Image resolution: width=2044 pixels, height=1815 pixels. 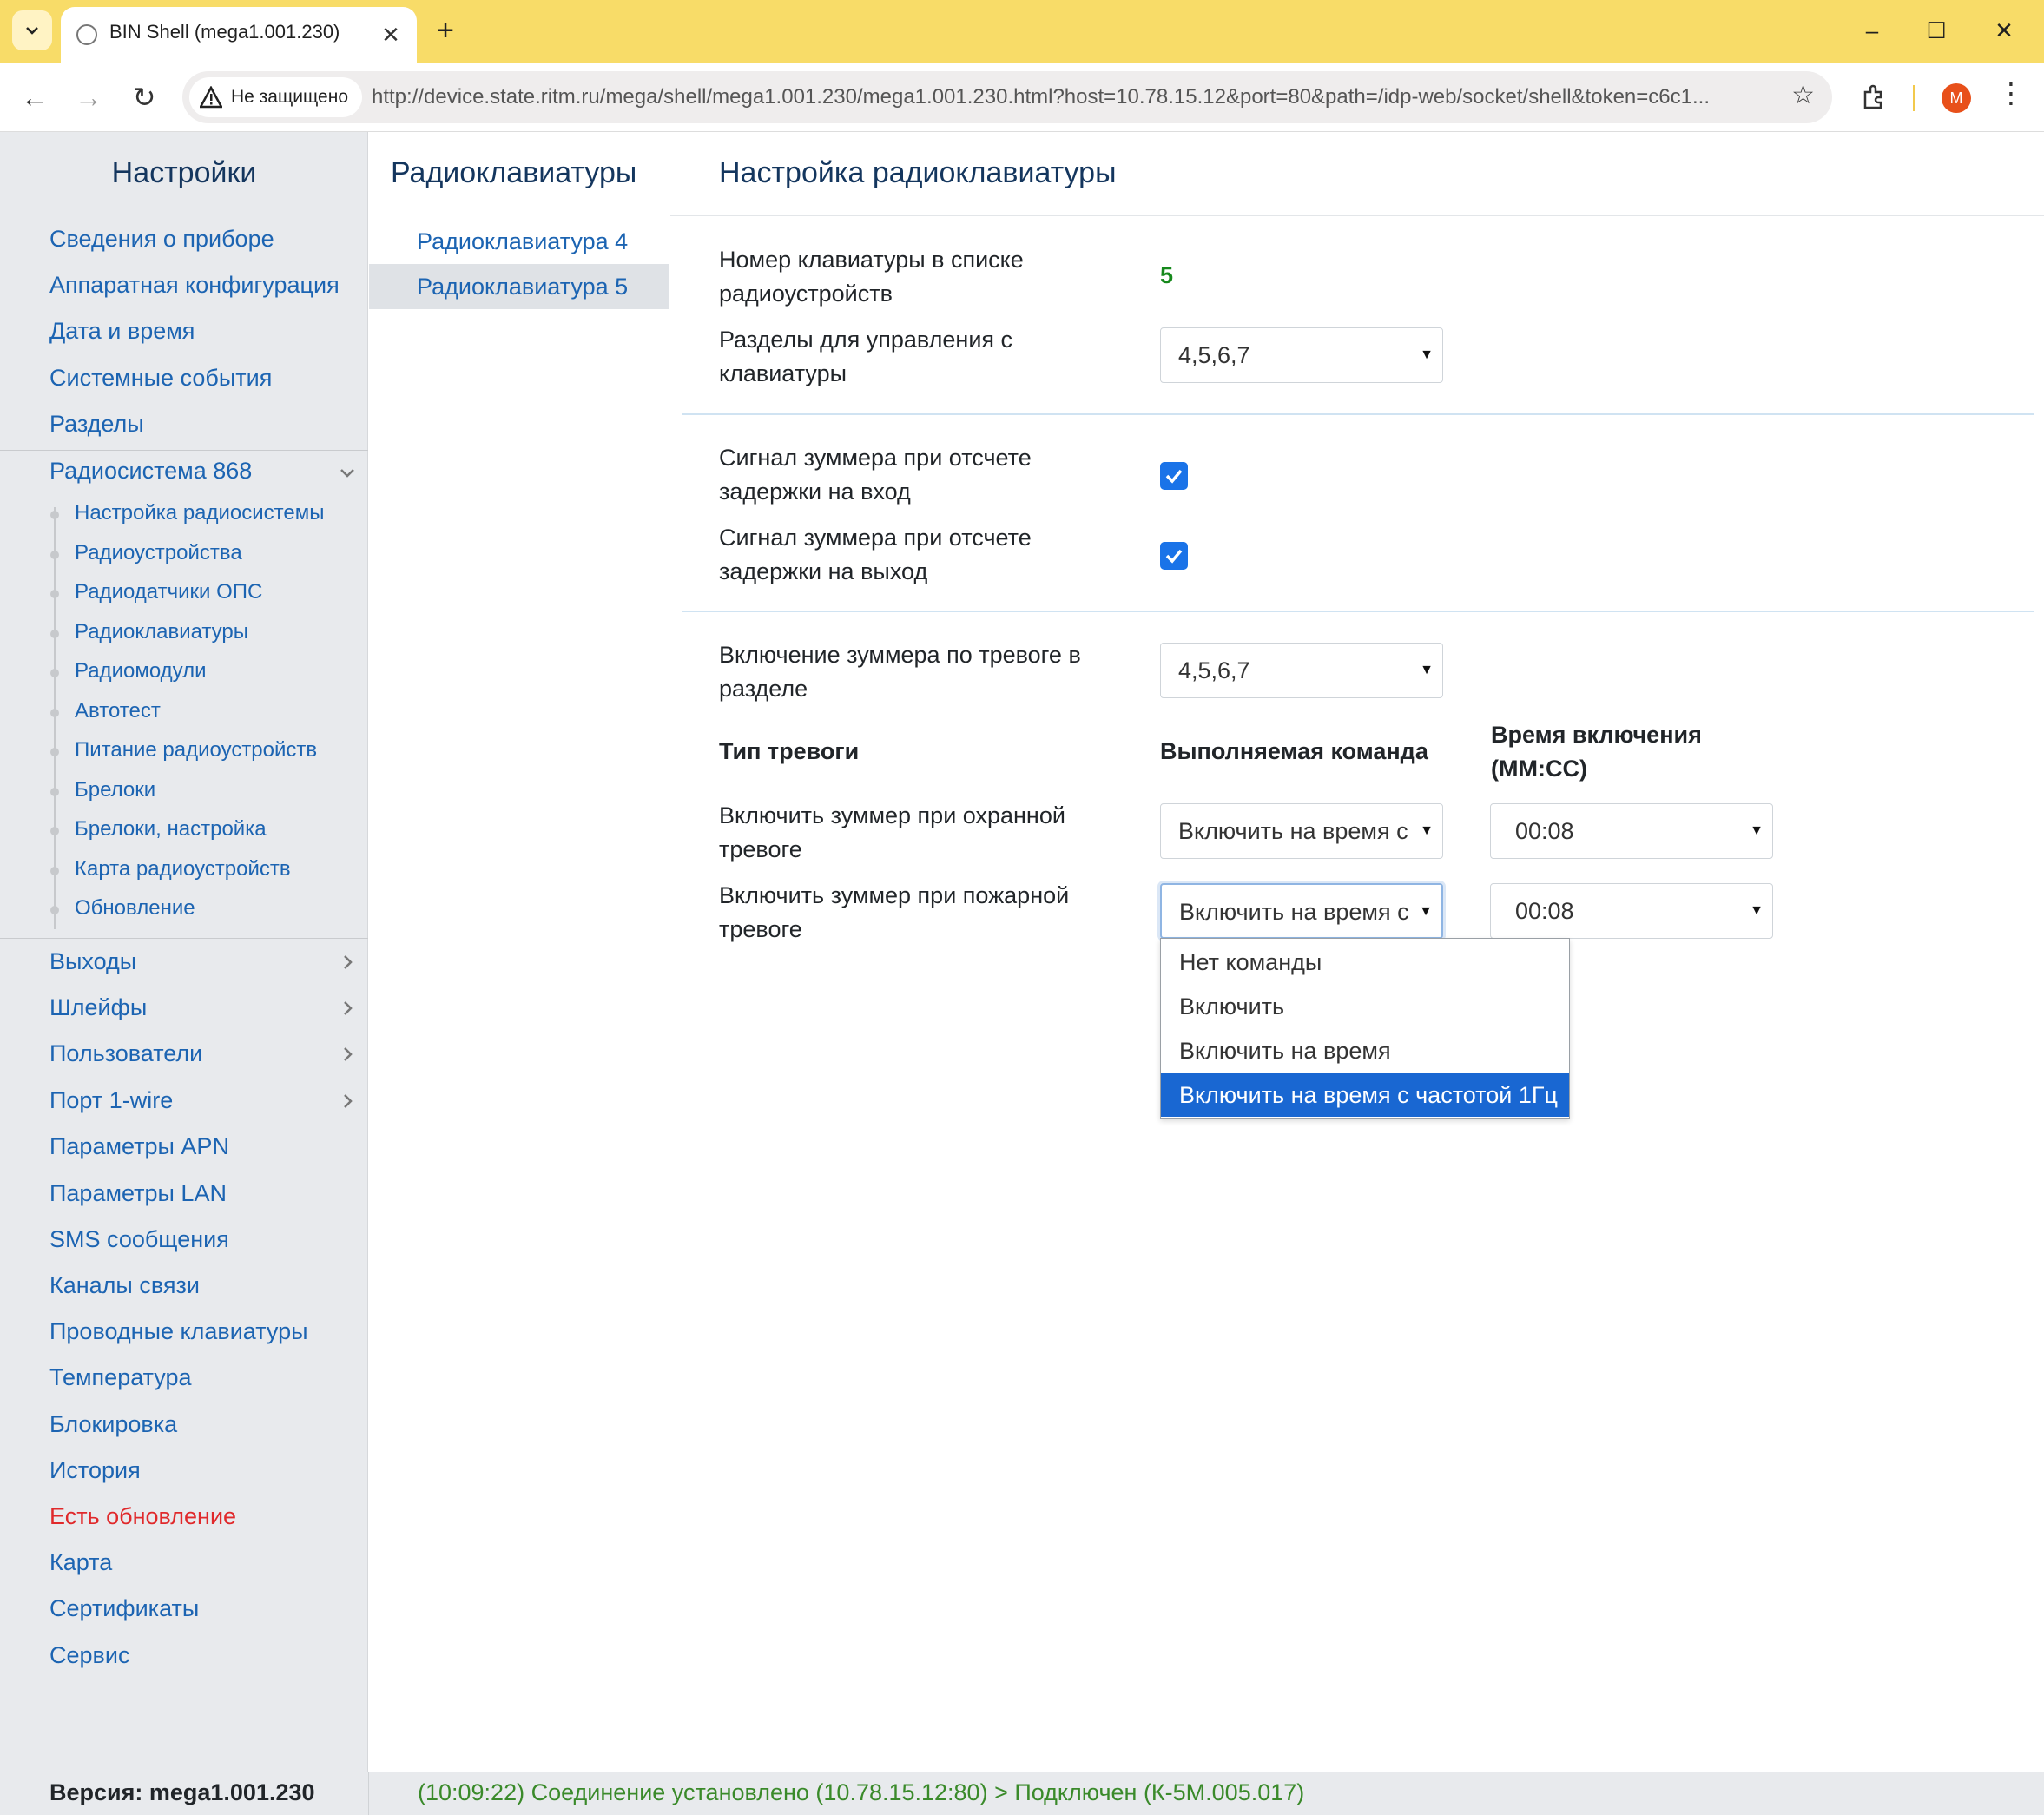 What do you see at coordinates (124, 1286) in the screenshot?
I see `sidebar-item-channels: Каналы связи` at bounding box center [124, 1286].